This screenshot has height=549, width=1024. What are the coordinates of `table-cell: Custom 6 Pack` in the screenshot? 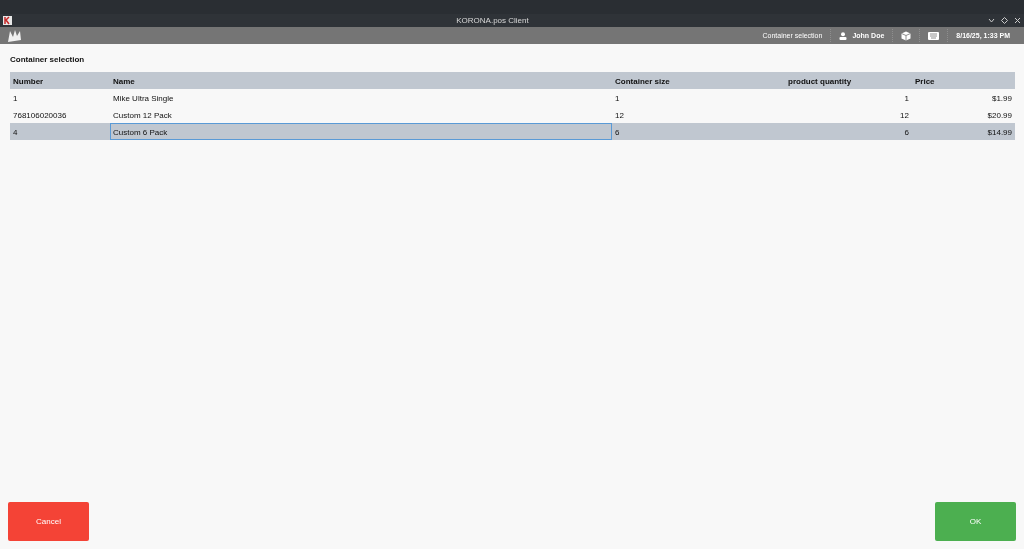 It's located at (361, 131).